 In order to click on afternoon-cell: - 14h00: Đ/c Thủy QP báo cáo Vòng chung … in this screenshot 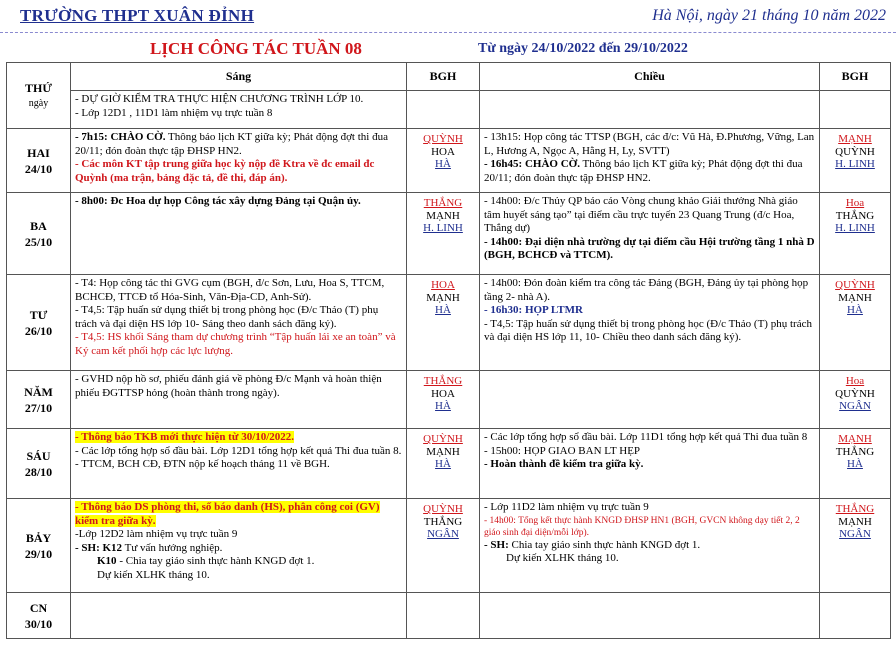, I will do `click(649, 233)`.